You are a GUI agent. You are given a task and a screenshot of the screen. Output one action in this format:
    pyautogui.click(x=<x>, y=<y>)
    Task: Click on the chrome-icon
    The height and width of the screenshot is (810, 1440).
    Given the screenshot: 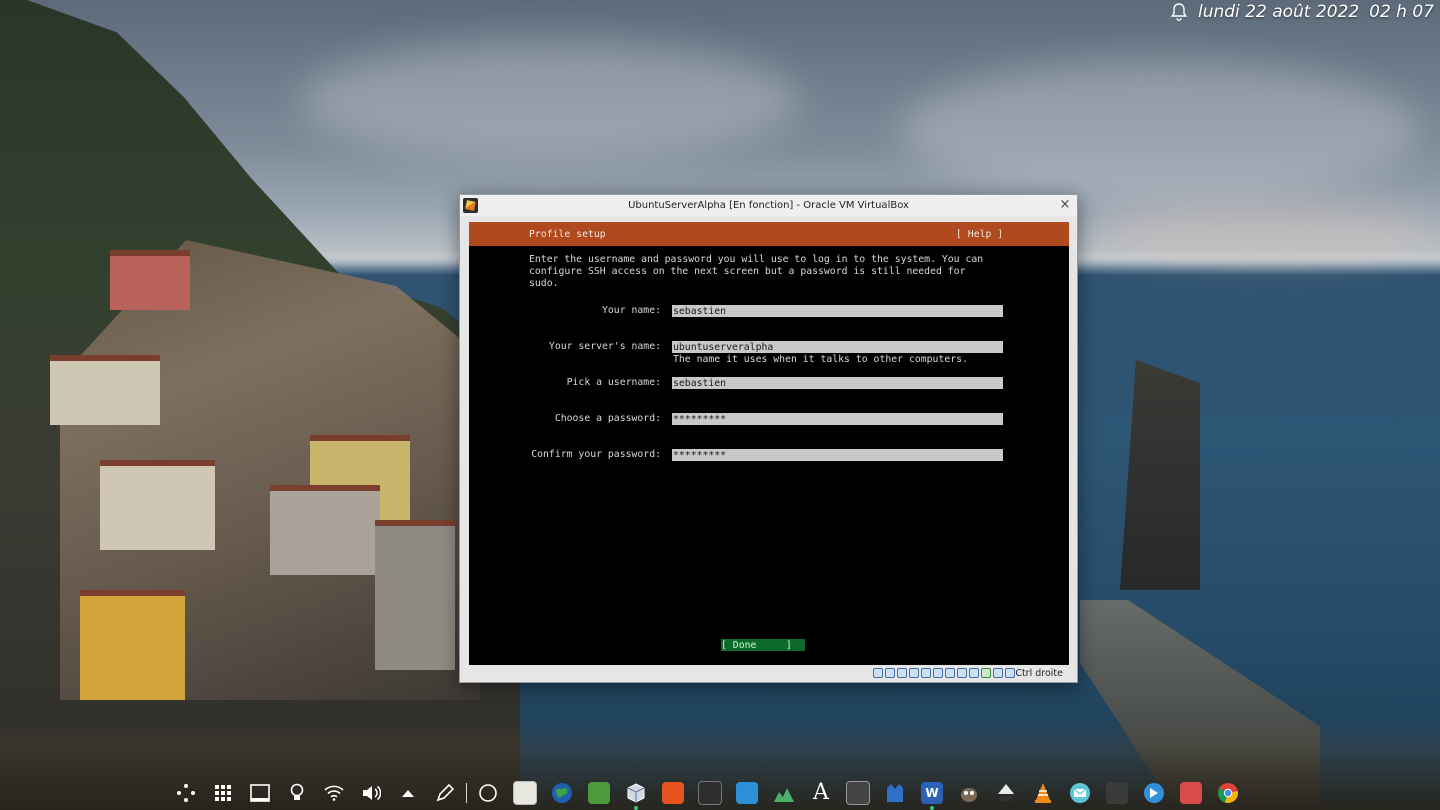 What is the action you would take?
    pyautogui.click(x=1228, y=793)
    